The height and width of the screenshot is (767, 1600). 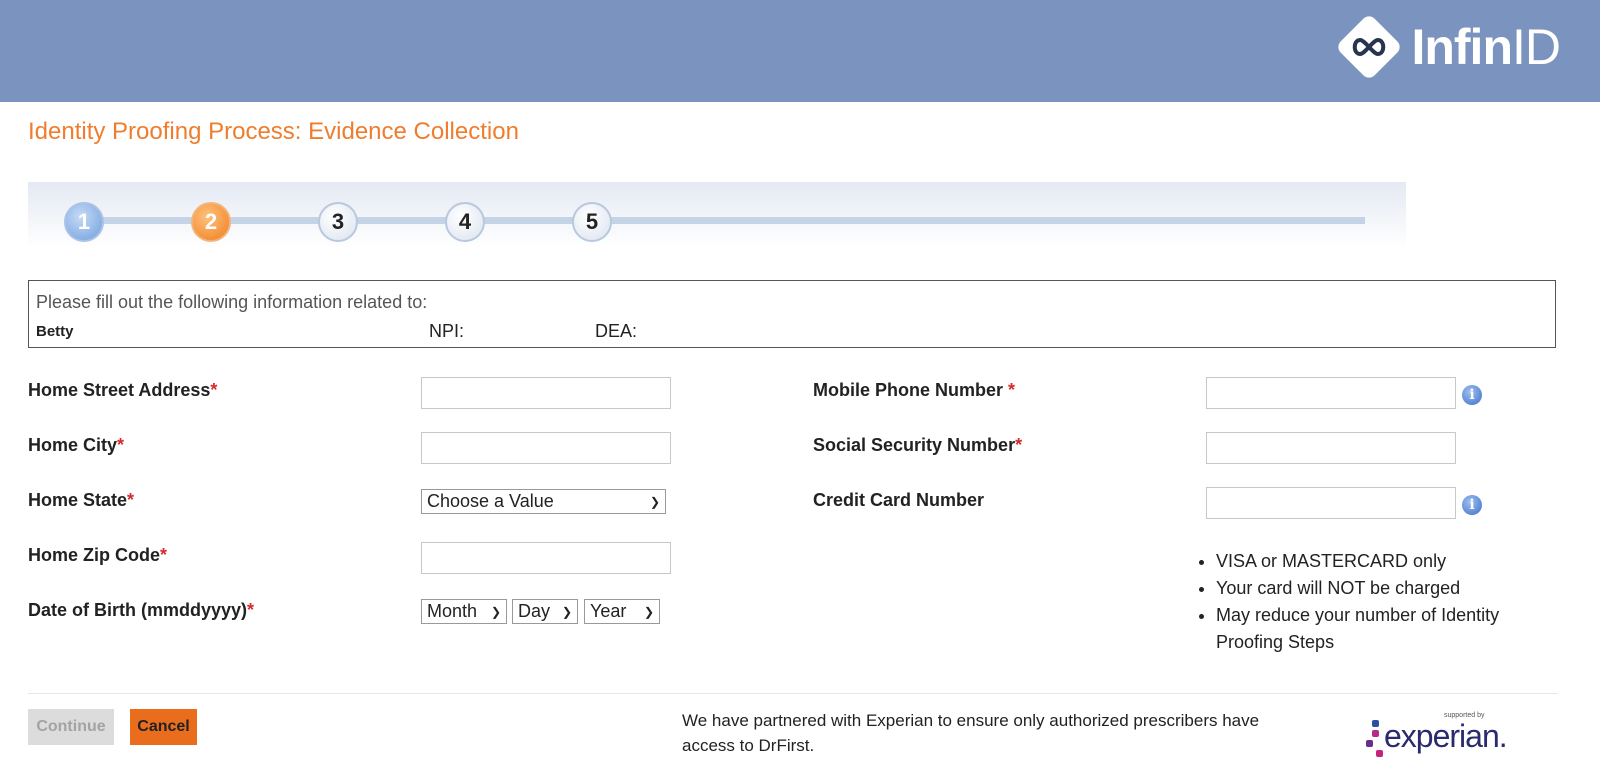 What do you see at coordinates (76, 445) in the screenshot?
I see `city-label: Home City*` at bounding box center [76, 445].